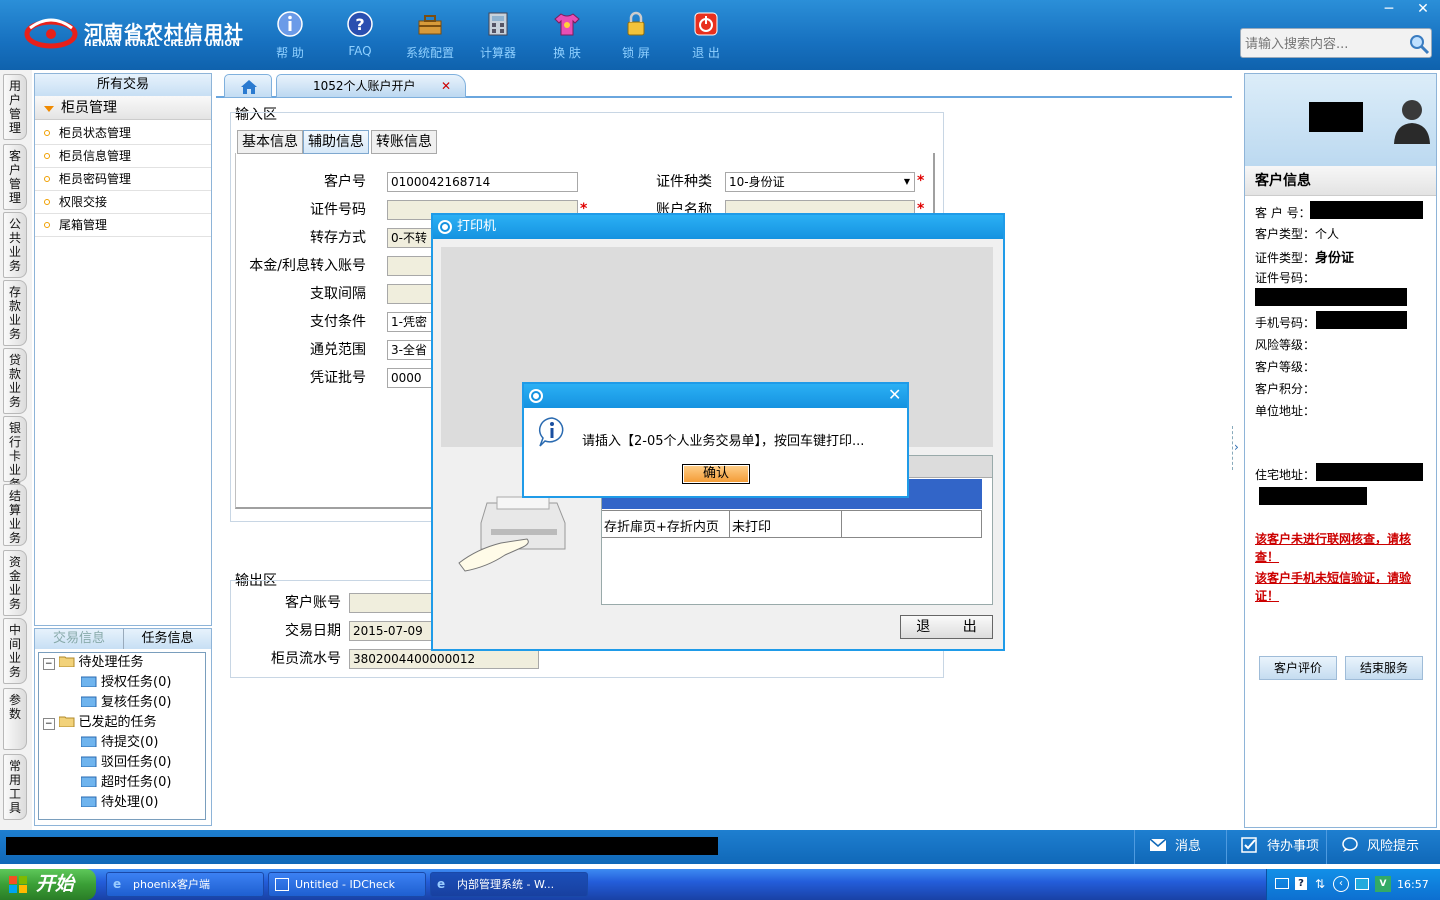 The width and height of the screenshot is (1440, 900). Describe the element at coordinates (482, 182) in the screenshot. I see `customer-no-field: 0100042168714` at that location.